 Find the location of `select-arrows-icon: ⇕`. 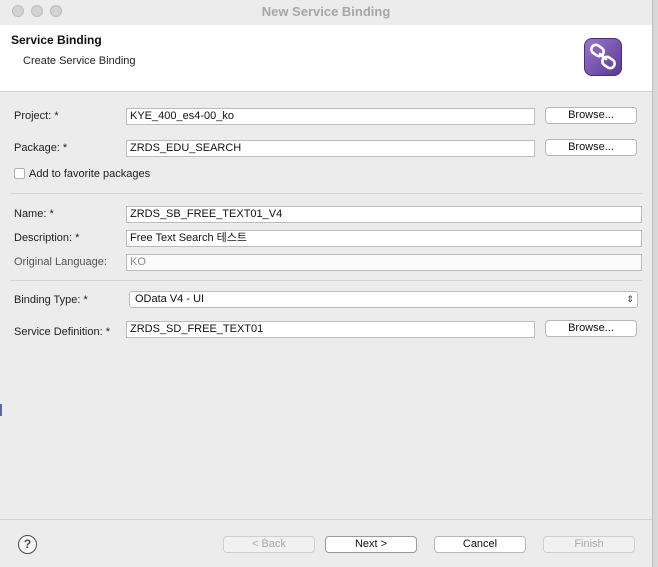

select-arrows-icon: ⇕ is located at coordinates (630, 299).